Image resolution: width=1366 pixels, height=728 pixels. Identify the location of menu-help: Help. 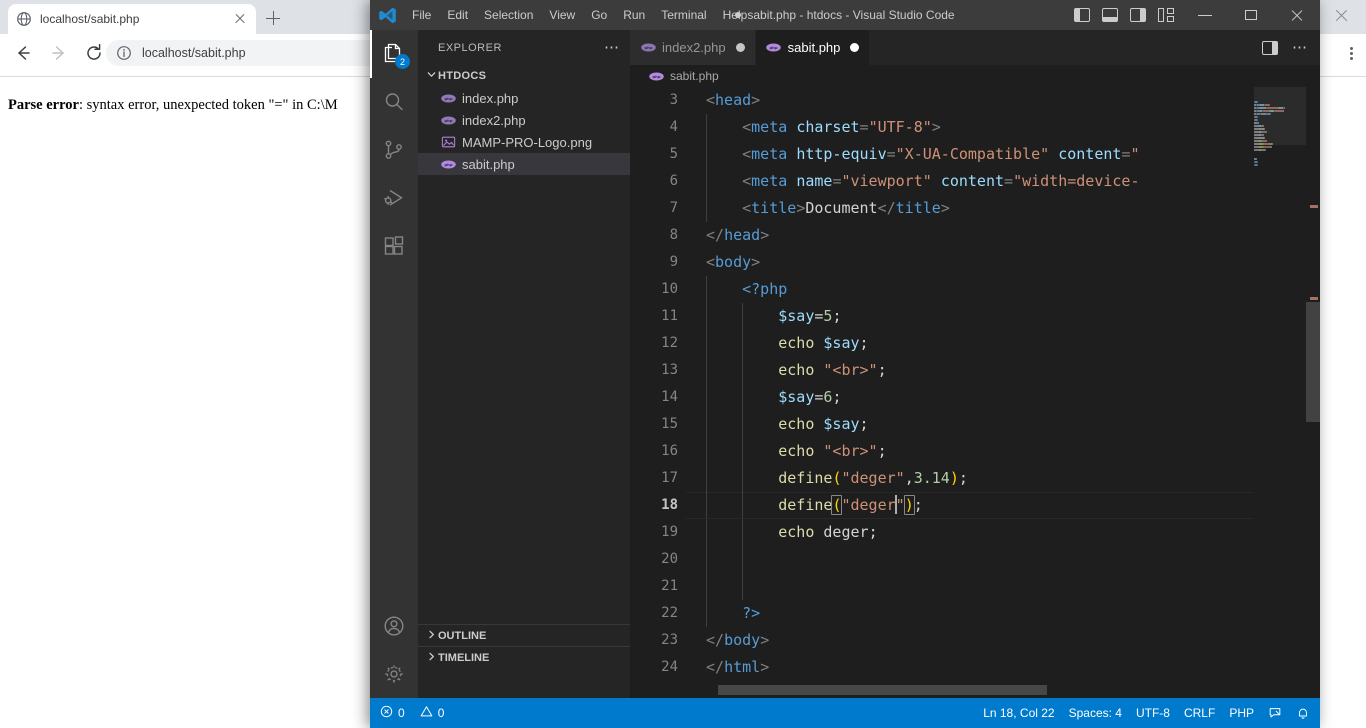
(735, 15).